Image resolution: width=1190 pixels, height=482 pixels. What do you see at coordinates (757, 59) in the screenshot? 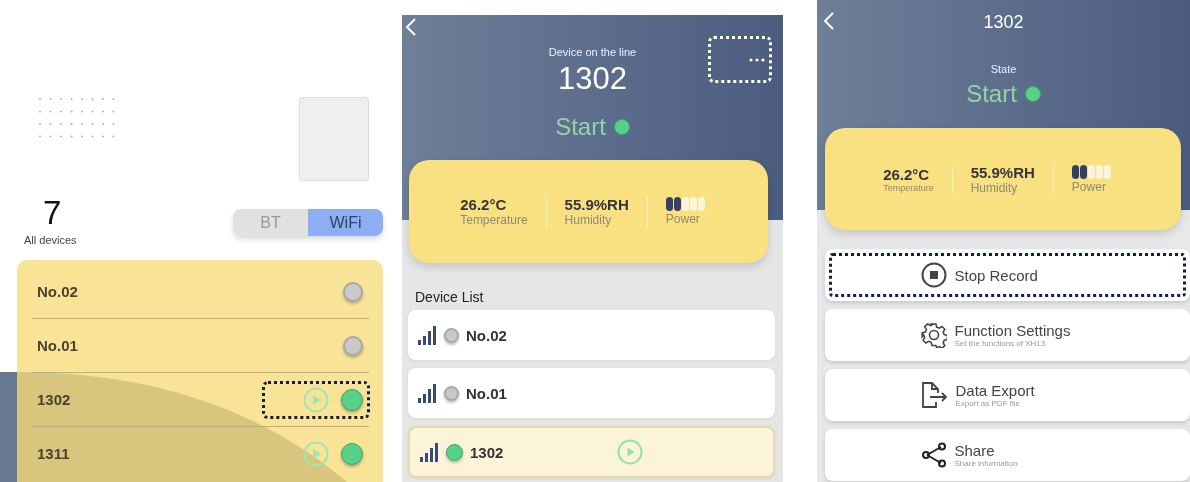
I see `more-icon` at bounding box center [757, 59].